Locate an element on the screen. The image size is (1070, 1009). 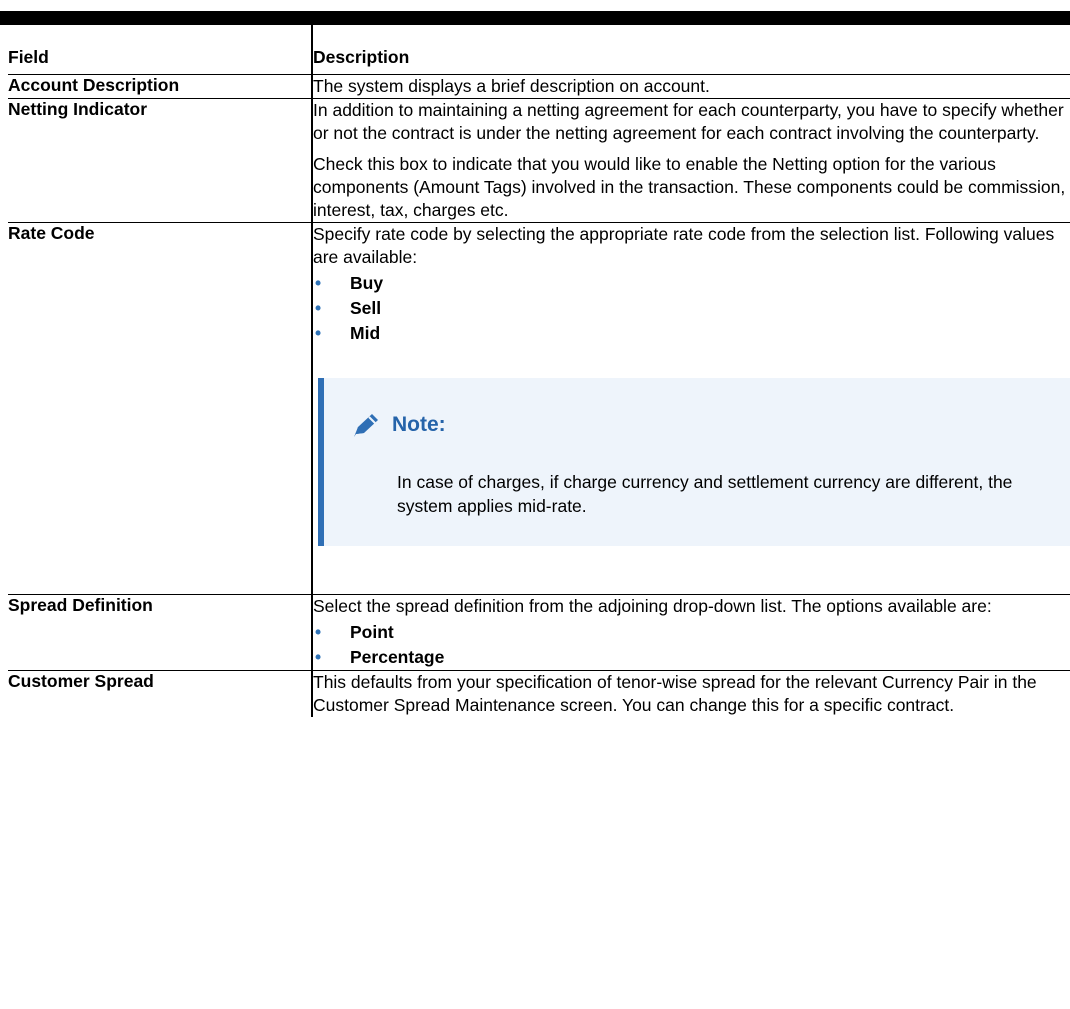
field-netting-indicator: Netting Indicator is located at coordinates (160, 160).